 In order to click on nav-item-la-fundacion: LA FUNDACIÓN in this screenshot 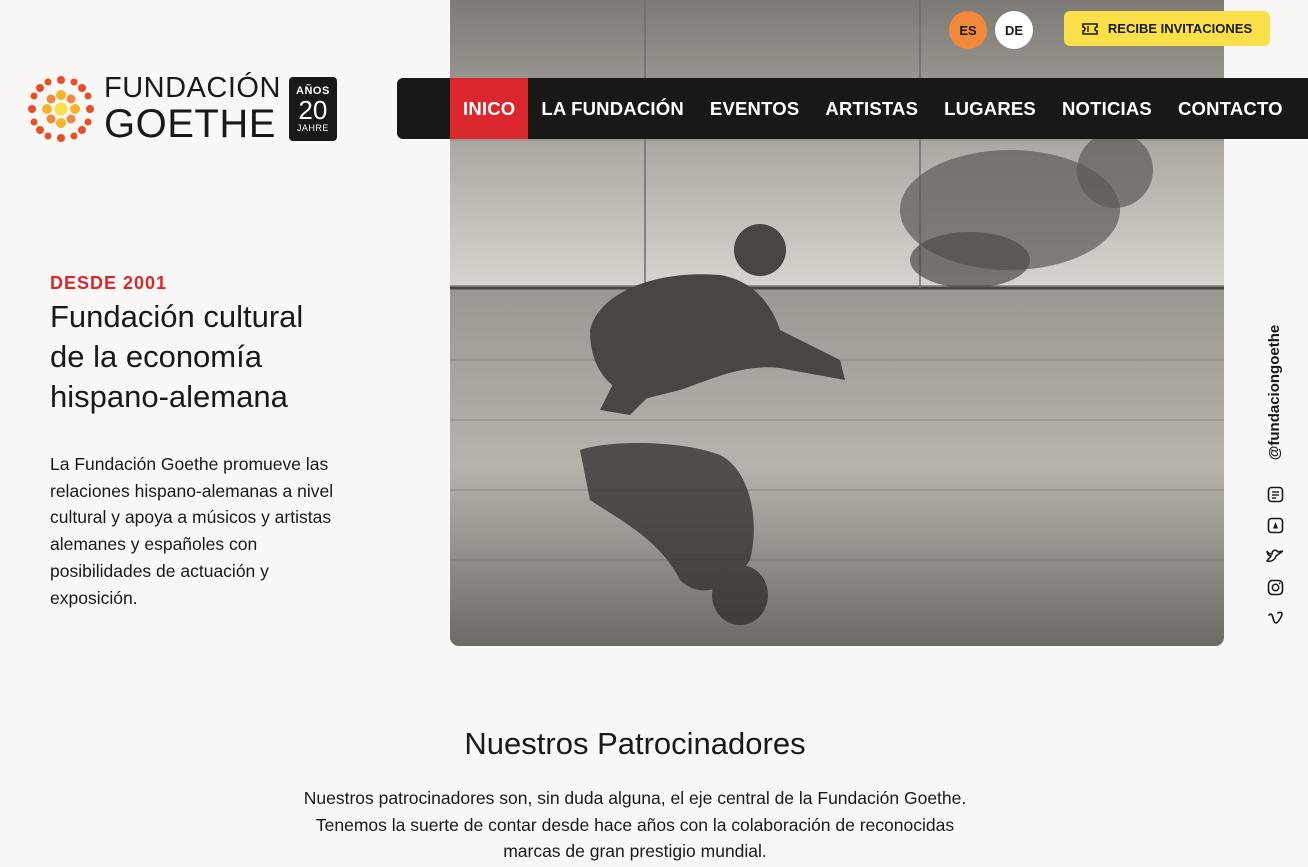, I will do `click(612, 108)`.